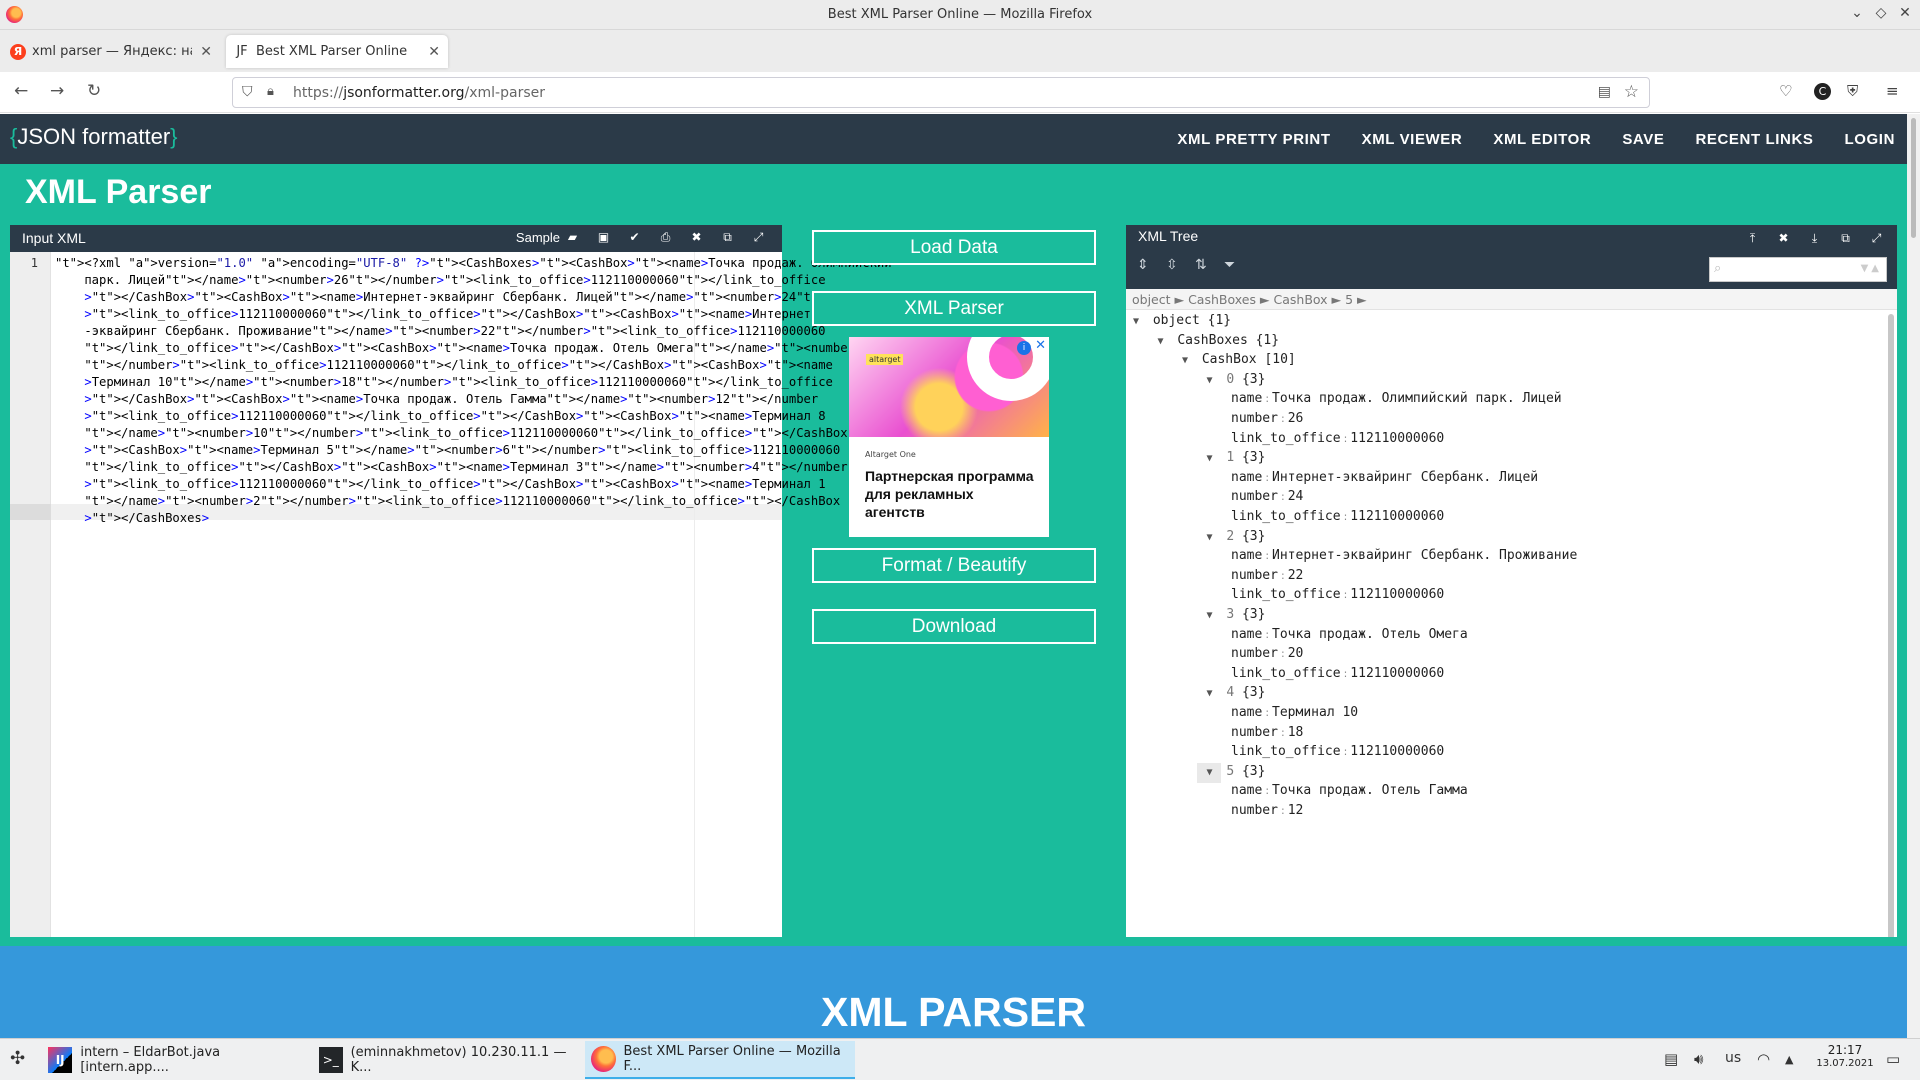 The image size is (1920, 1080). I want to click on open-file-icon: ▰, so click(572, 237).